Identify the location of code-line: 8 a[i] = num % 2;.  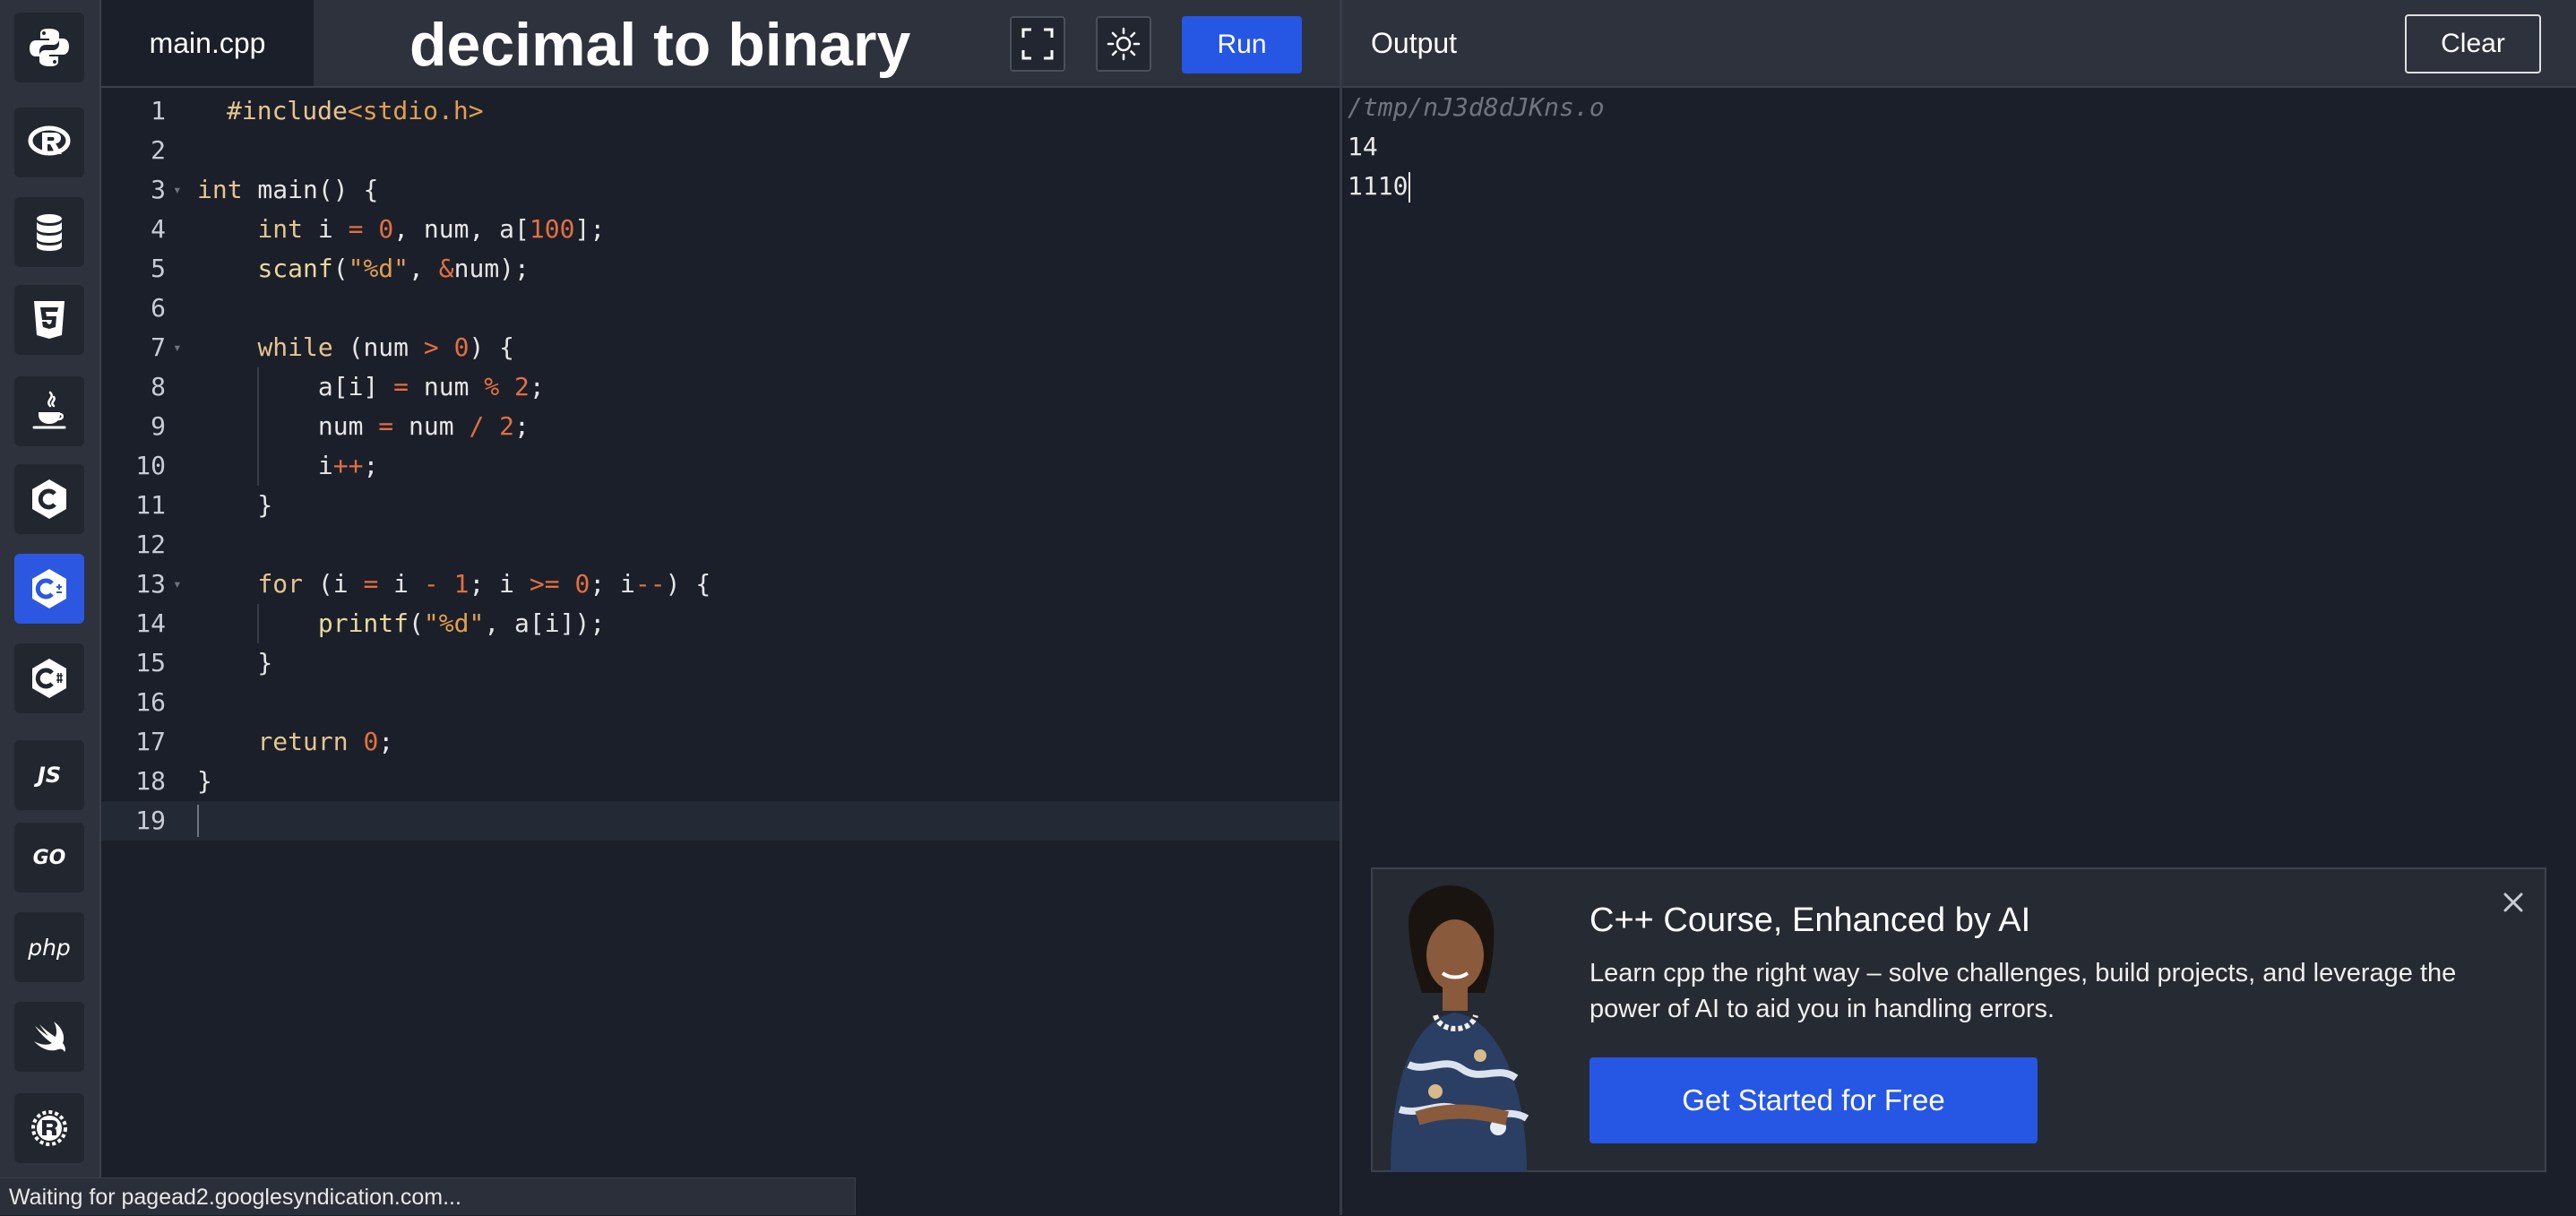
(721, 387).